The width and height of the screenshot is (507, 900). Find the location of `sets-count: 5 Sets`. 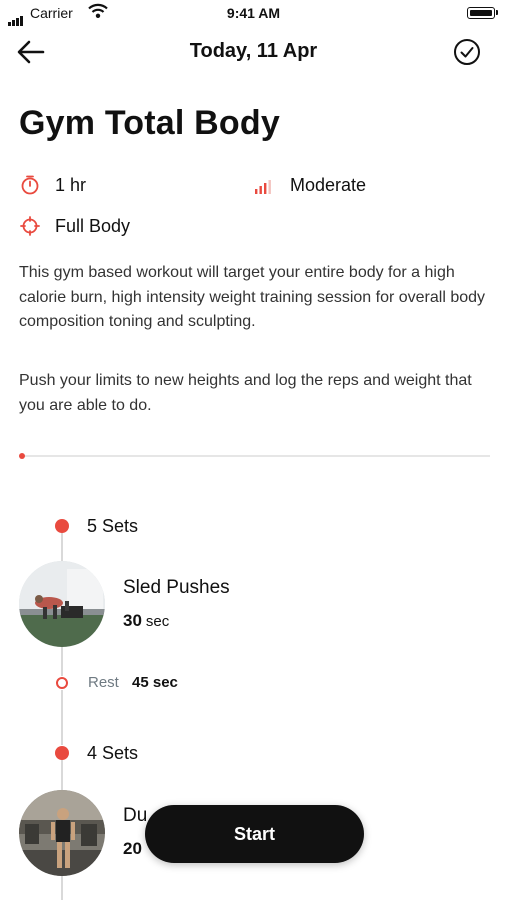

sets-count: 5 Sets is located at coordinates (113, 526).